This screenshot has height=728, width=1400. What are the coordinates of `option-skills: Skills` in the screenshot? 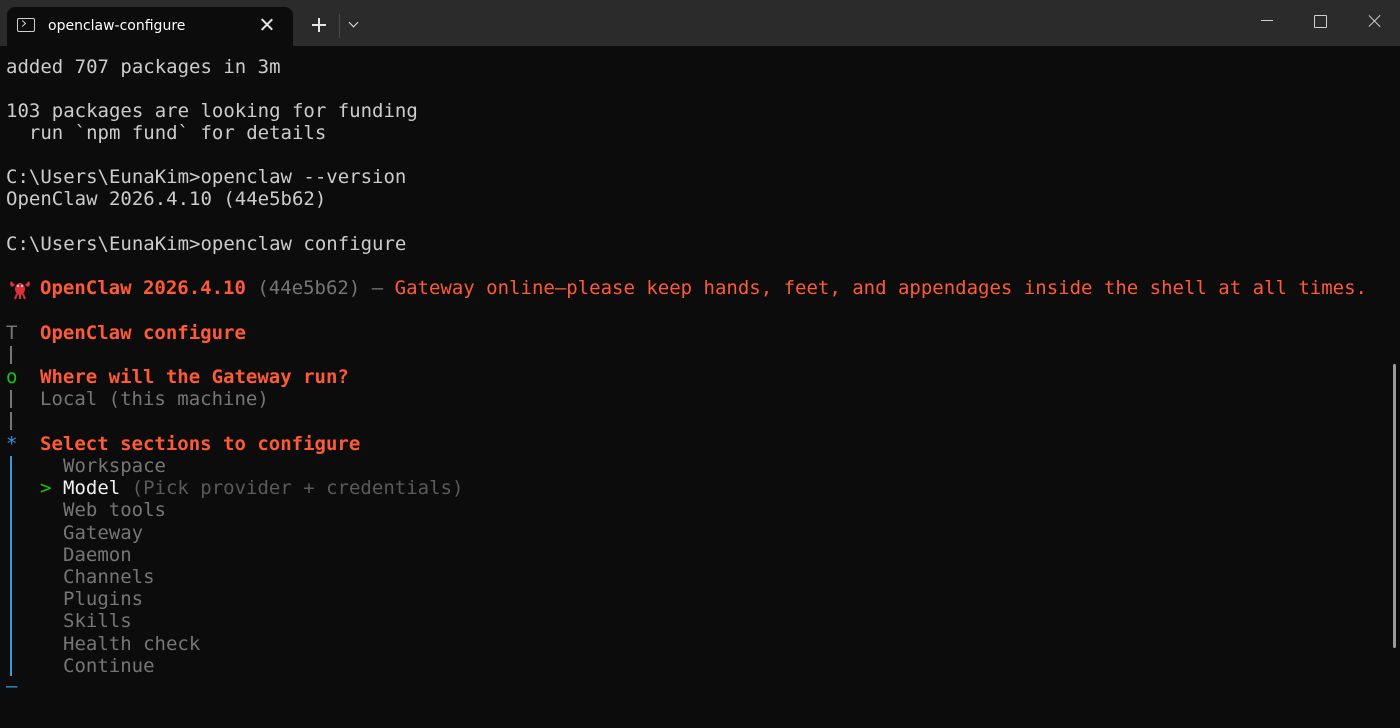 It's located at (97, 621).